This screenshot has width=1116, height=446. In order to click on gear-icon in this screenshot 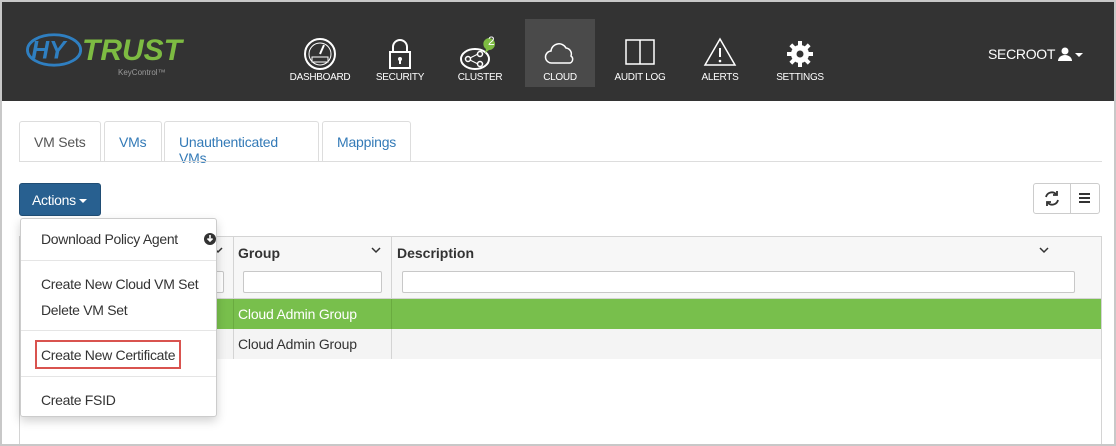, I will do `click(800, 54)`.